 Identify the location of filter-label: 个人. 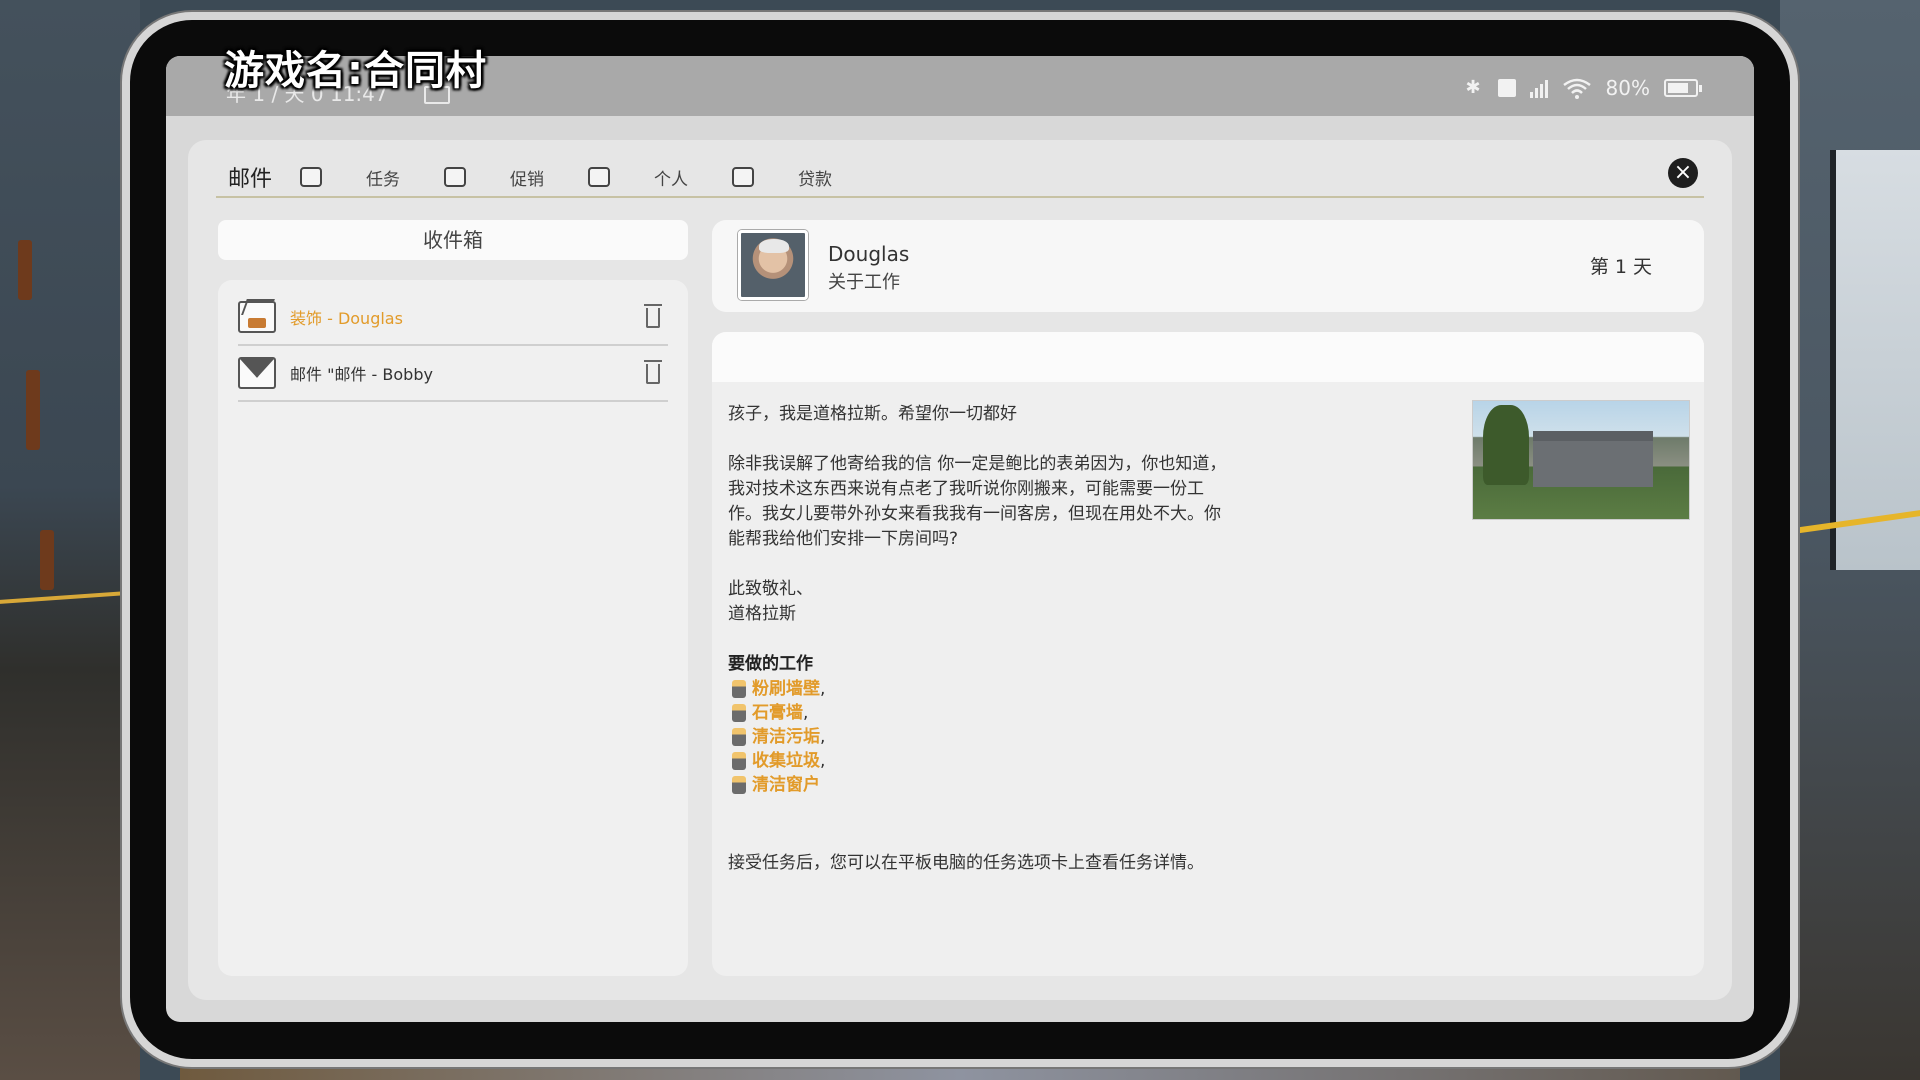
(671, 179).